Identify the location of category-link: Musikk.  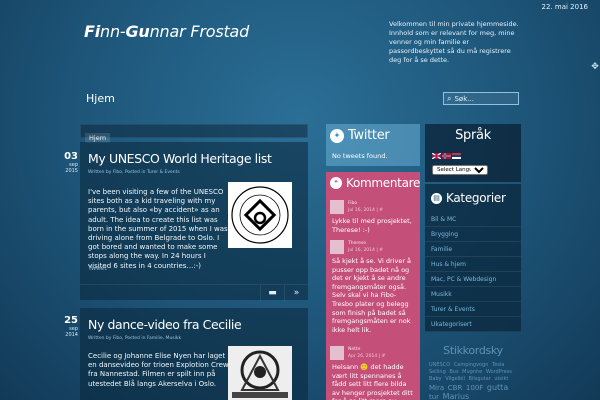
(473, 294).